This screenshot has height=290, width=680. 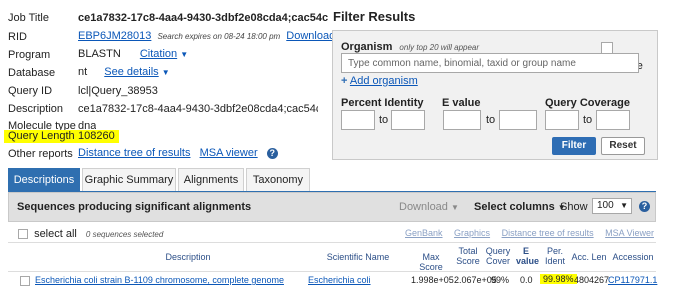 What do you see at coordinates (632, 280) in the screenshot?
I see `row-accession-link: CP117971.1` at bounding box center [632, 280].